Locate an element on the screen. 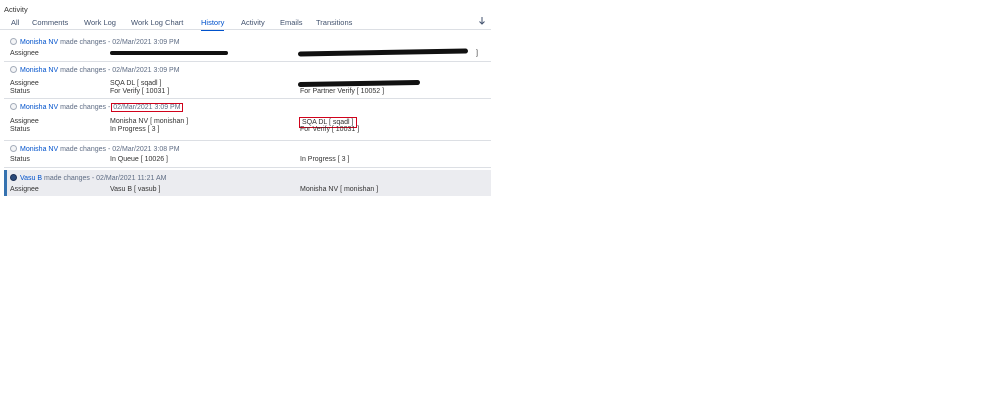 The width and height of the screenshot is (999, 408). new-value: In Progress [ 3 ] is located at coordinates (325, 159).